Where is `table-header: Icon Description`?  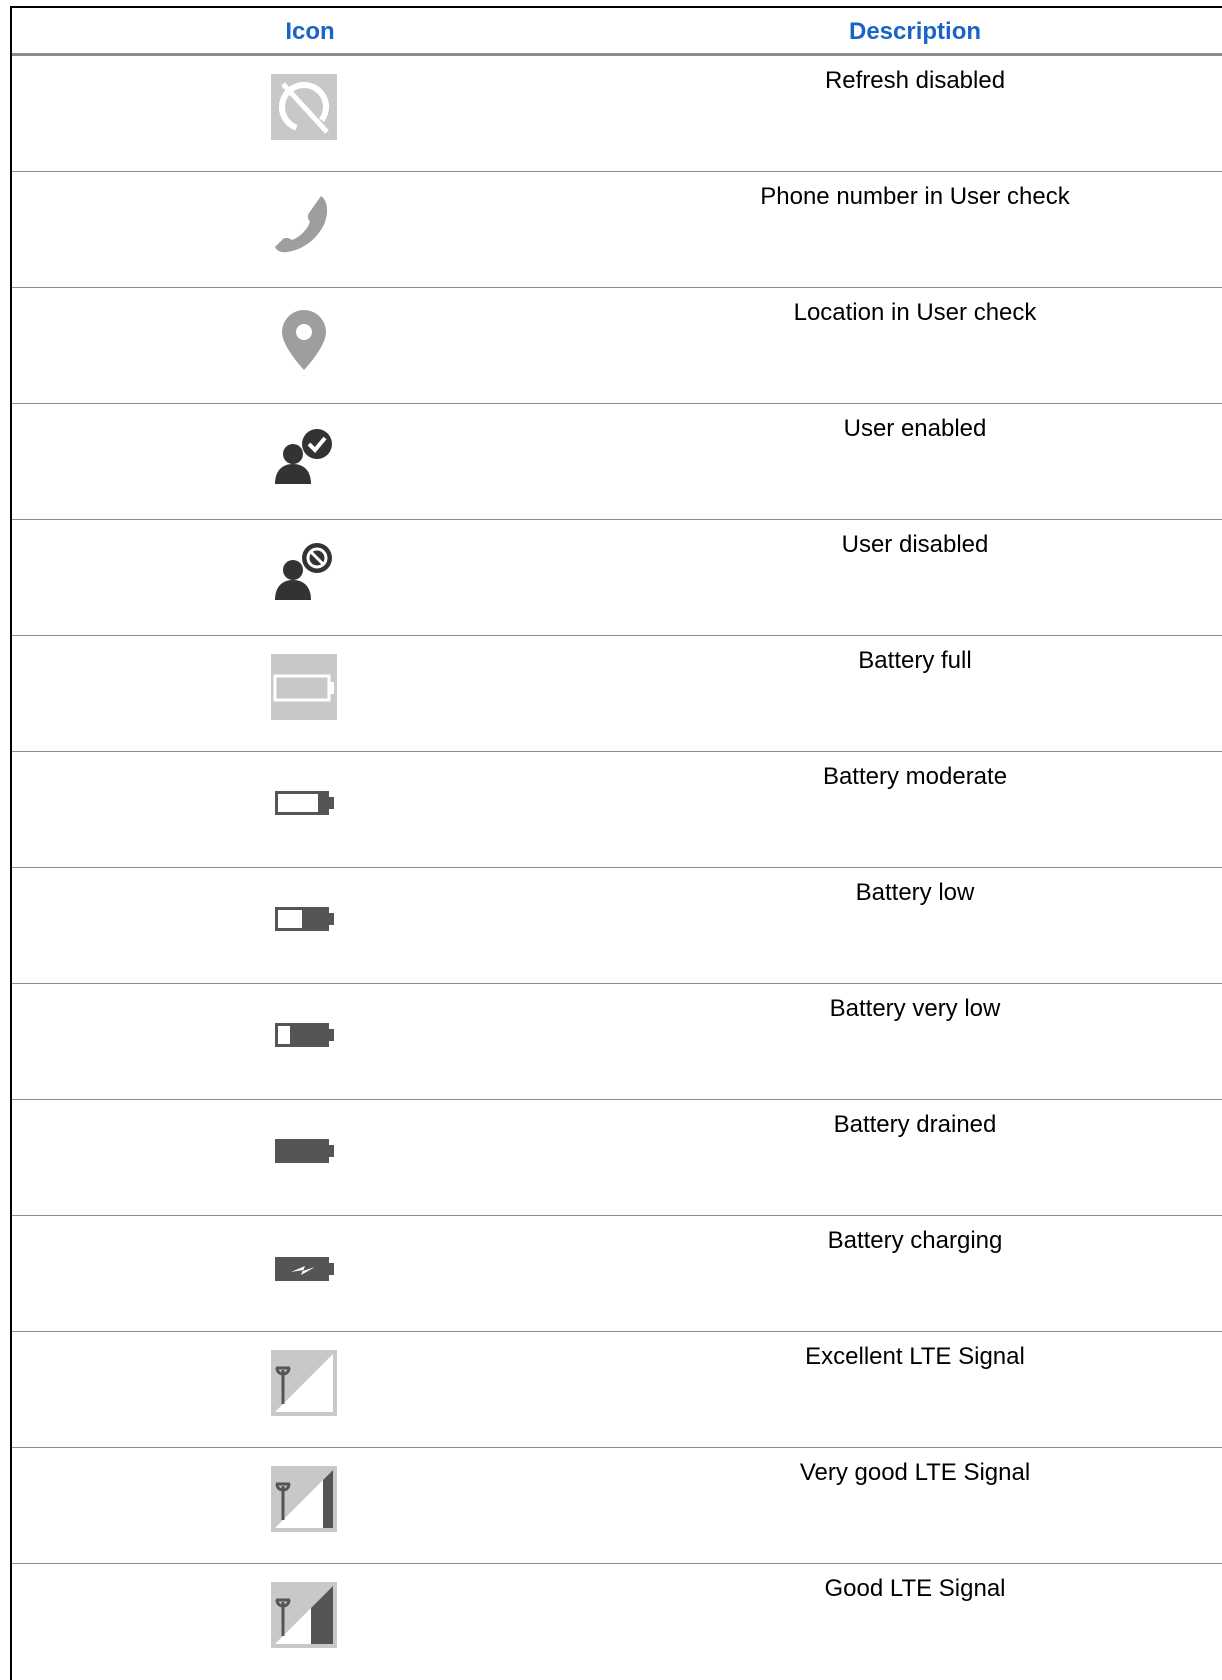
table-header: Icon Description is located at coordinates (617, 32).